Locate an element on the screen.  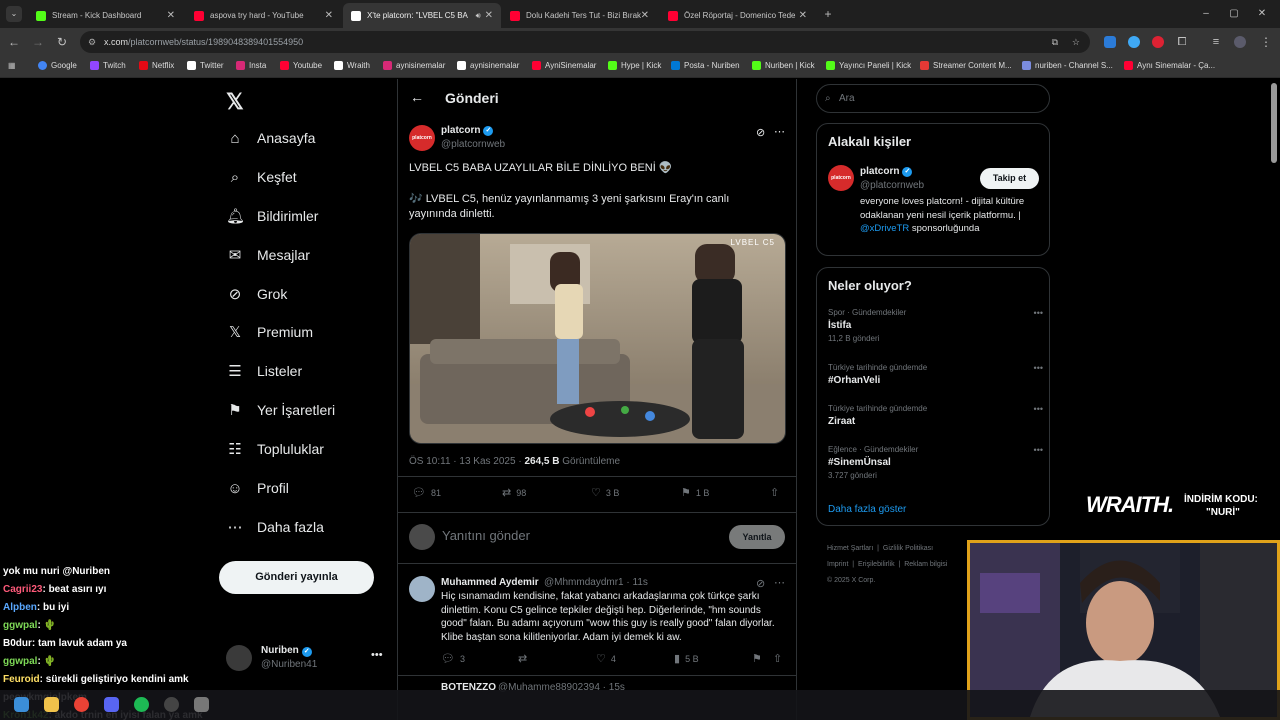
nav-item-0: ⌂ Anasayfa is located at coordinates (270, 138).